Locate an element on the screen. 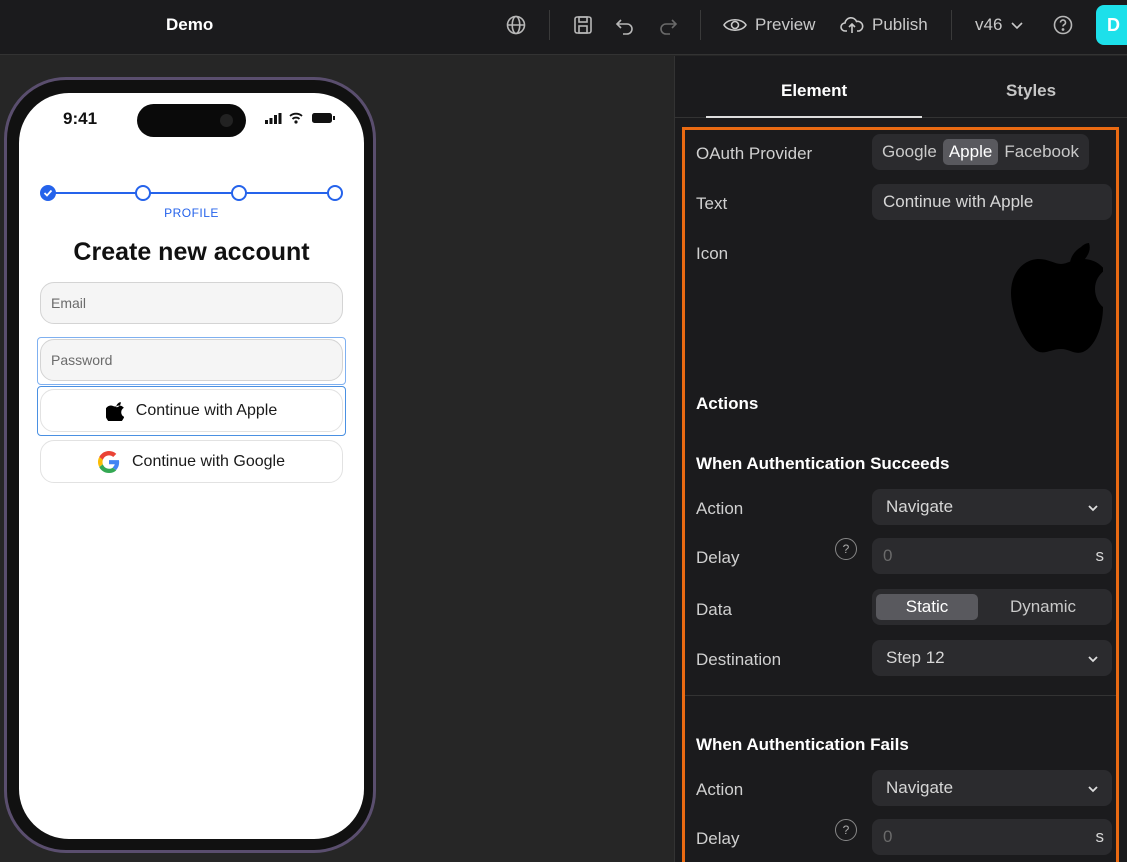 This screenshot has height=862, width=1127. cloud-upload-icon is located at coordinates (852, 25).